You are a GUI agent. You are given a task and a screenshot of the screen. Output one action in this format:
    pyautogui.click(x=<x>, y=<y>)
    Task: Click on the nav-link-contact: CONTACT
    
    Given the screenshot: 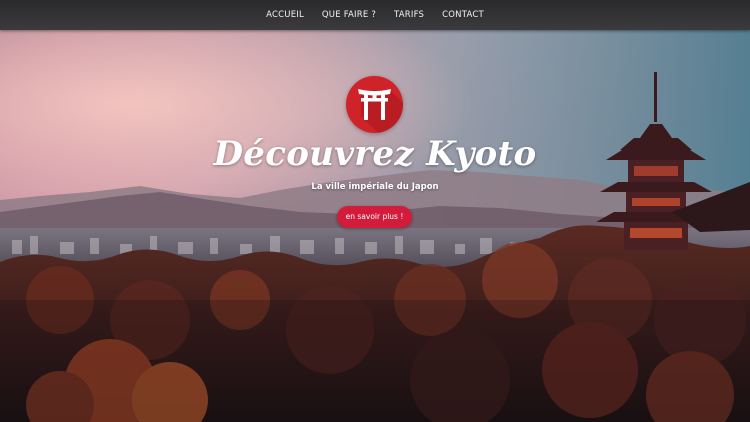 What is the action you would take?
    pyautogui.click(x=463, y=15)
    